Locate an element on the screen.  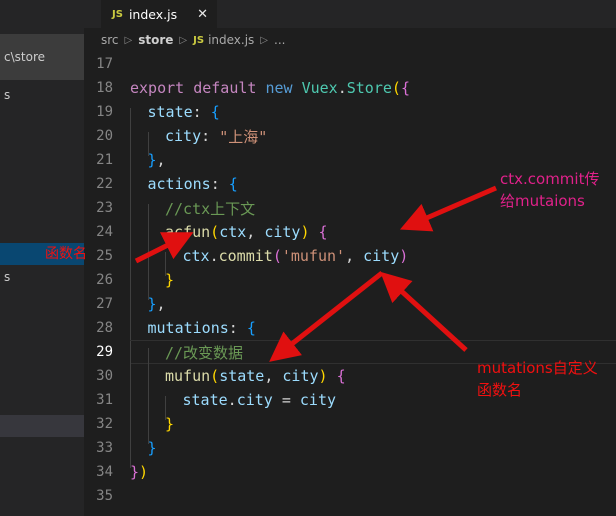
line-number: 20 is located at coordinates (104, 136).